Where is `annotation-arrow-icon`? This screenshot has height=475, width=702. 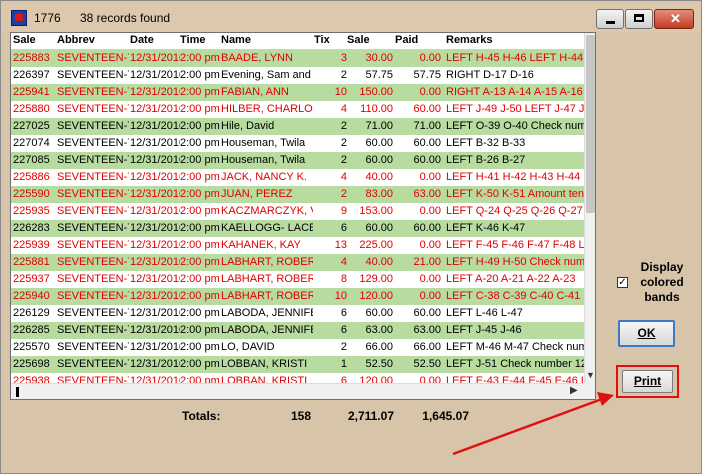
annotation-arrow-icon is located at coordinates (533, 424).